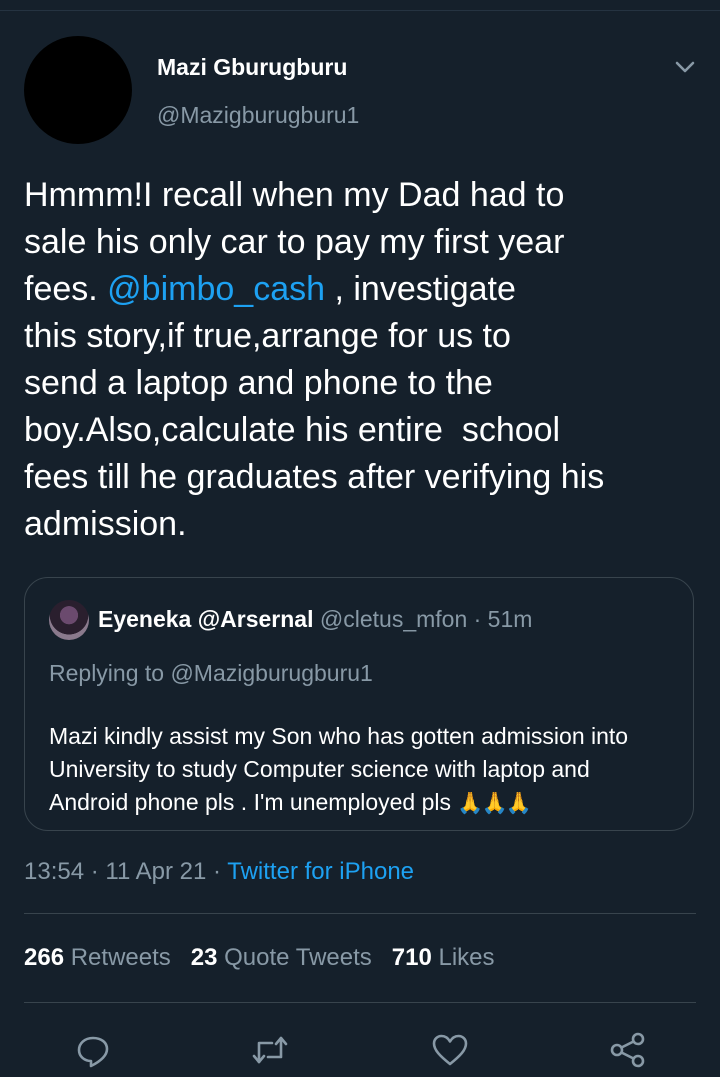 The height and width of the screenshot is (1077, 720). I want to click on quoted-author-name: Eyeneka @Arsernal, so click(206, 619).